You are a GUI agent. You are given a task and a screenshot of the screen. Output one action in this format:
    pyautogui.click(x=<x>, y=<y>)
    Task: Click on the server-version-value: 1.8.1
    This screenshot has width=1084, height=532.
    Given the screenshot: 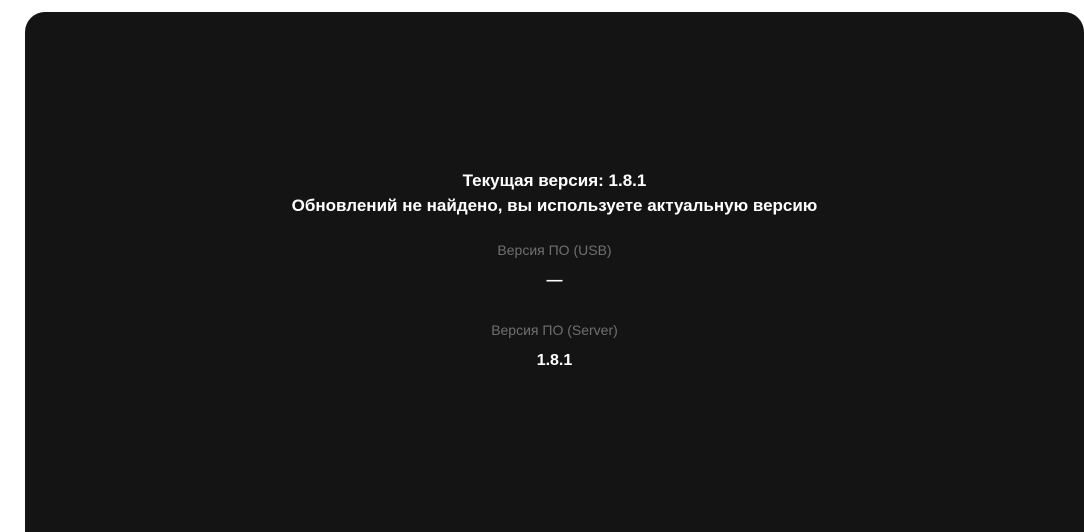 What is the action you would take?
    pyautogui.click(x=554, y=360)
    